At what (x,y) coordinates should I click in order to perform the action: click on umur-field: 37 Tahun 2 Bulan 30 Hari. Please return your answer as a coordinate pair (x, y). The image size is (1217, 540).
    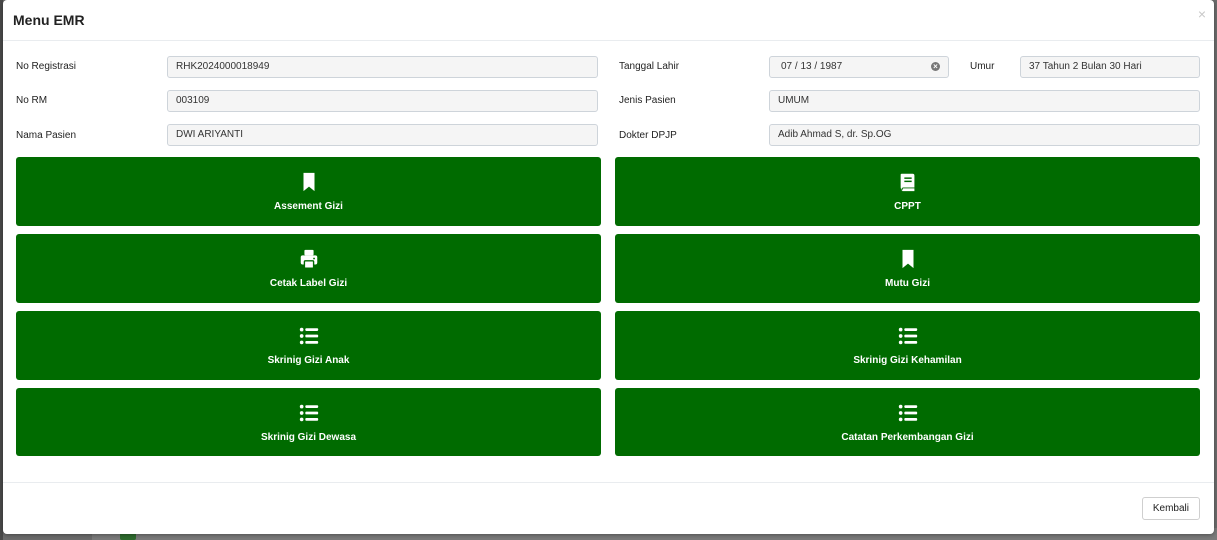
    Looking at the image, I should click on (1110, 67).